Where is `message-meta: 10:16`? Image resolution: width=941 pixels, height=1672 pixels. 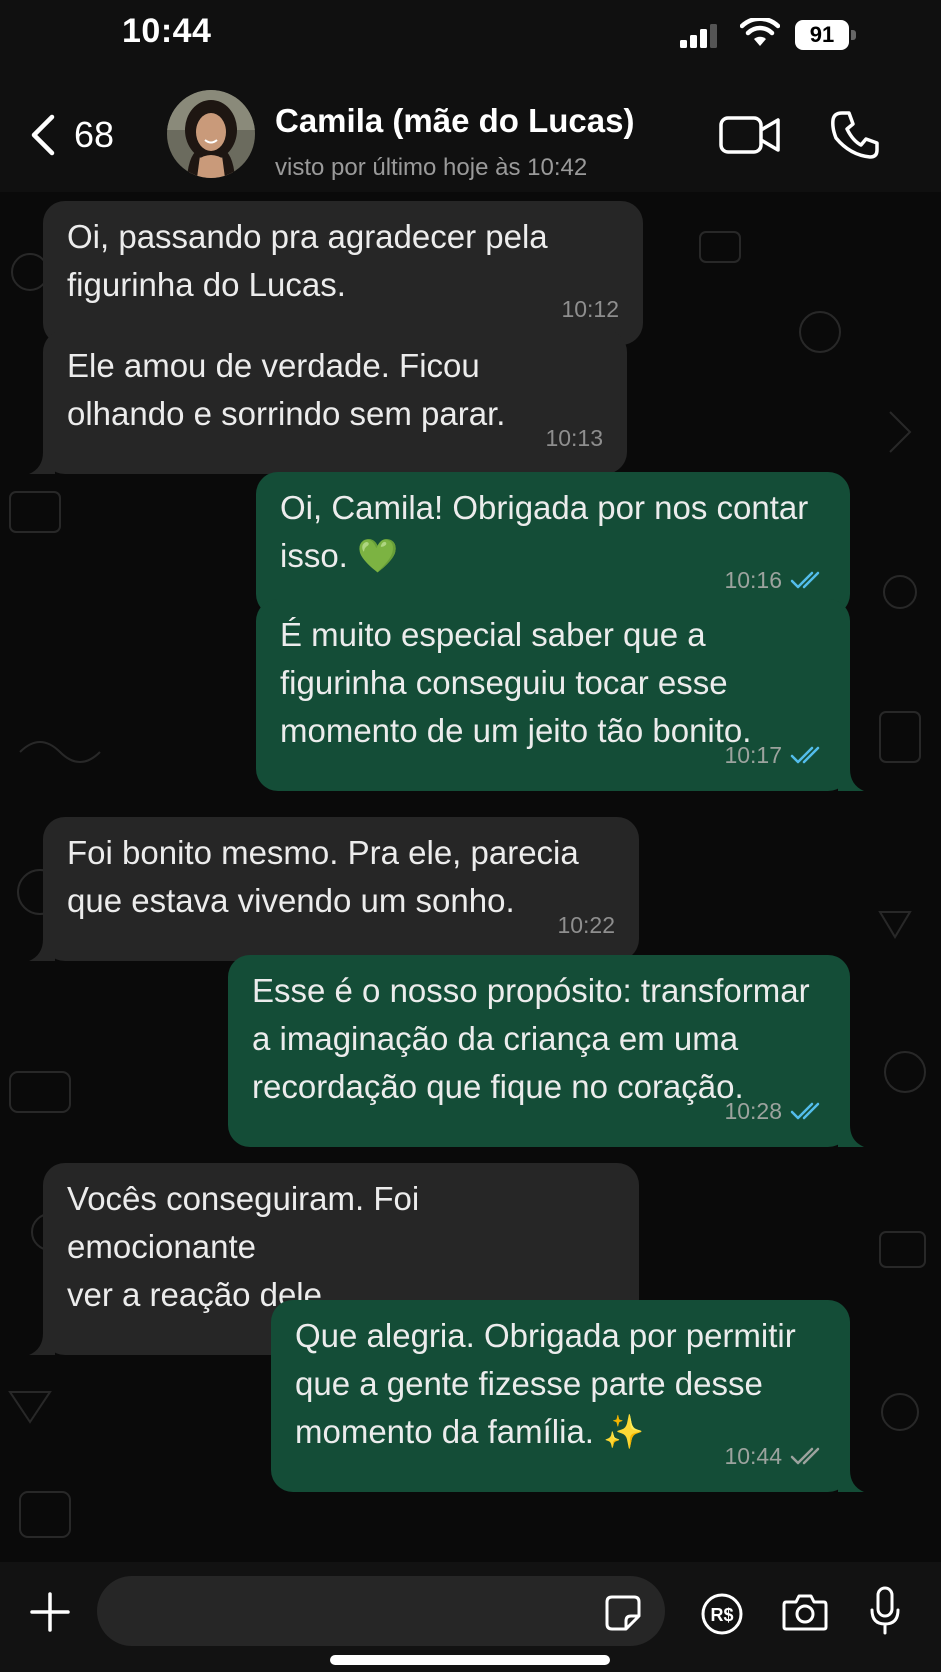
message-meta: 10:16 is located at coordinates (775, 580).